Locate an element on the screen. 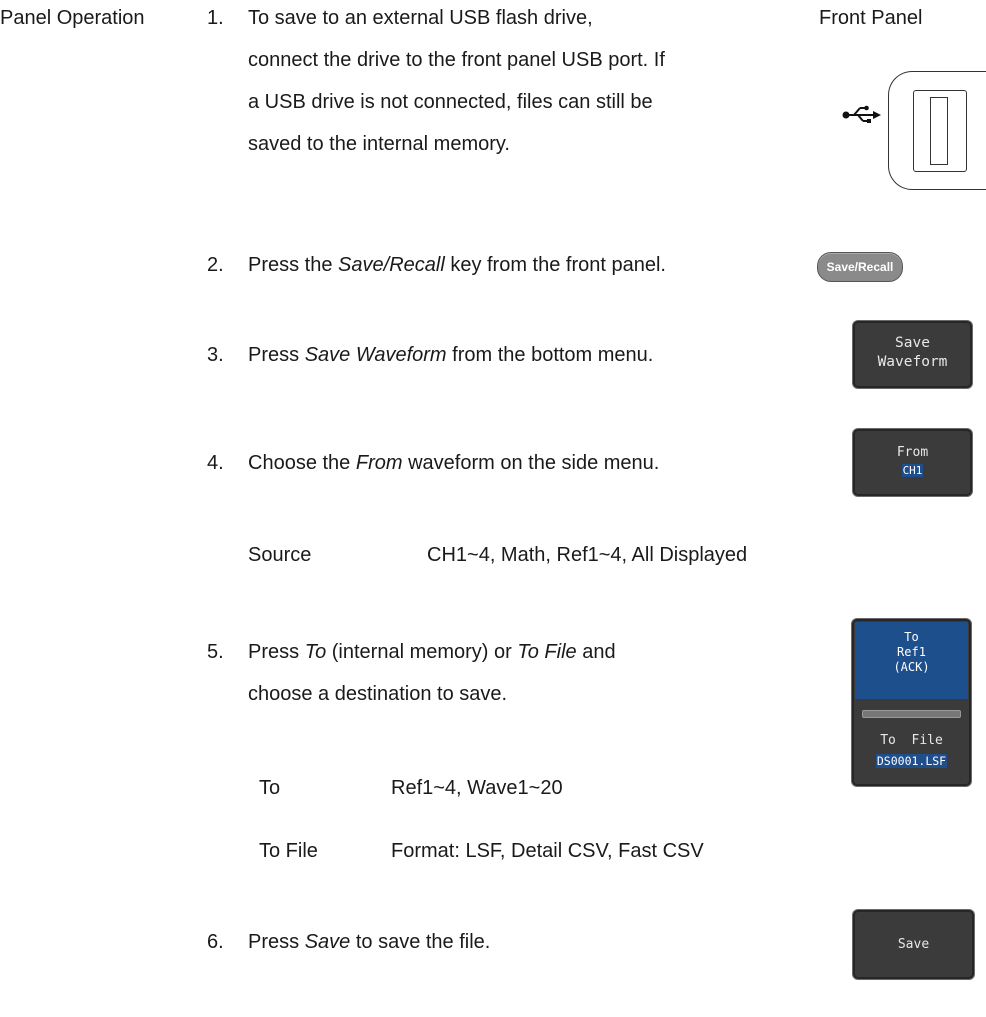 The height and width of the screenshot is (1017, 986). softkey-label: To is located at coordinates (911, 637).